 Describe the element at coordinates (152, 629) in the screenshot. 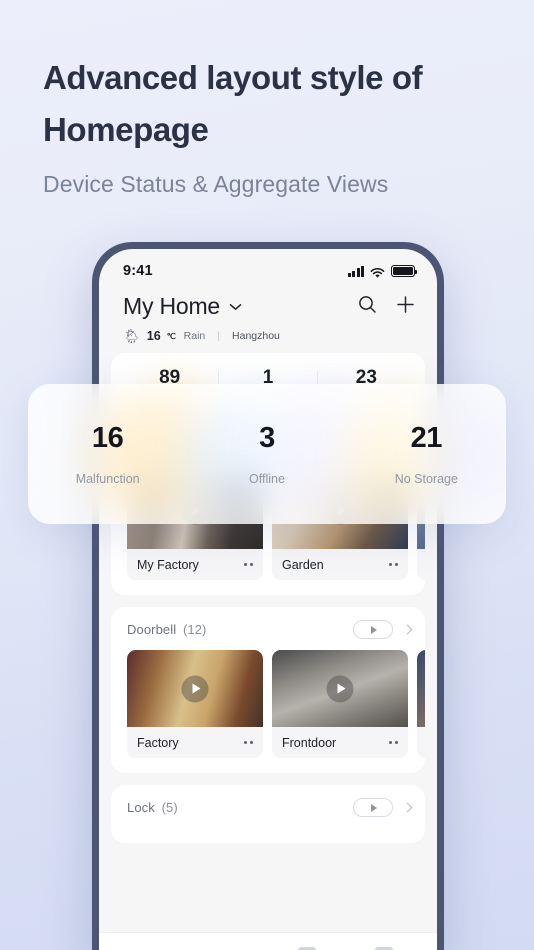

I see `group-title-text: Doorbell` at that location.